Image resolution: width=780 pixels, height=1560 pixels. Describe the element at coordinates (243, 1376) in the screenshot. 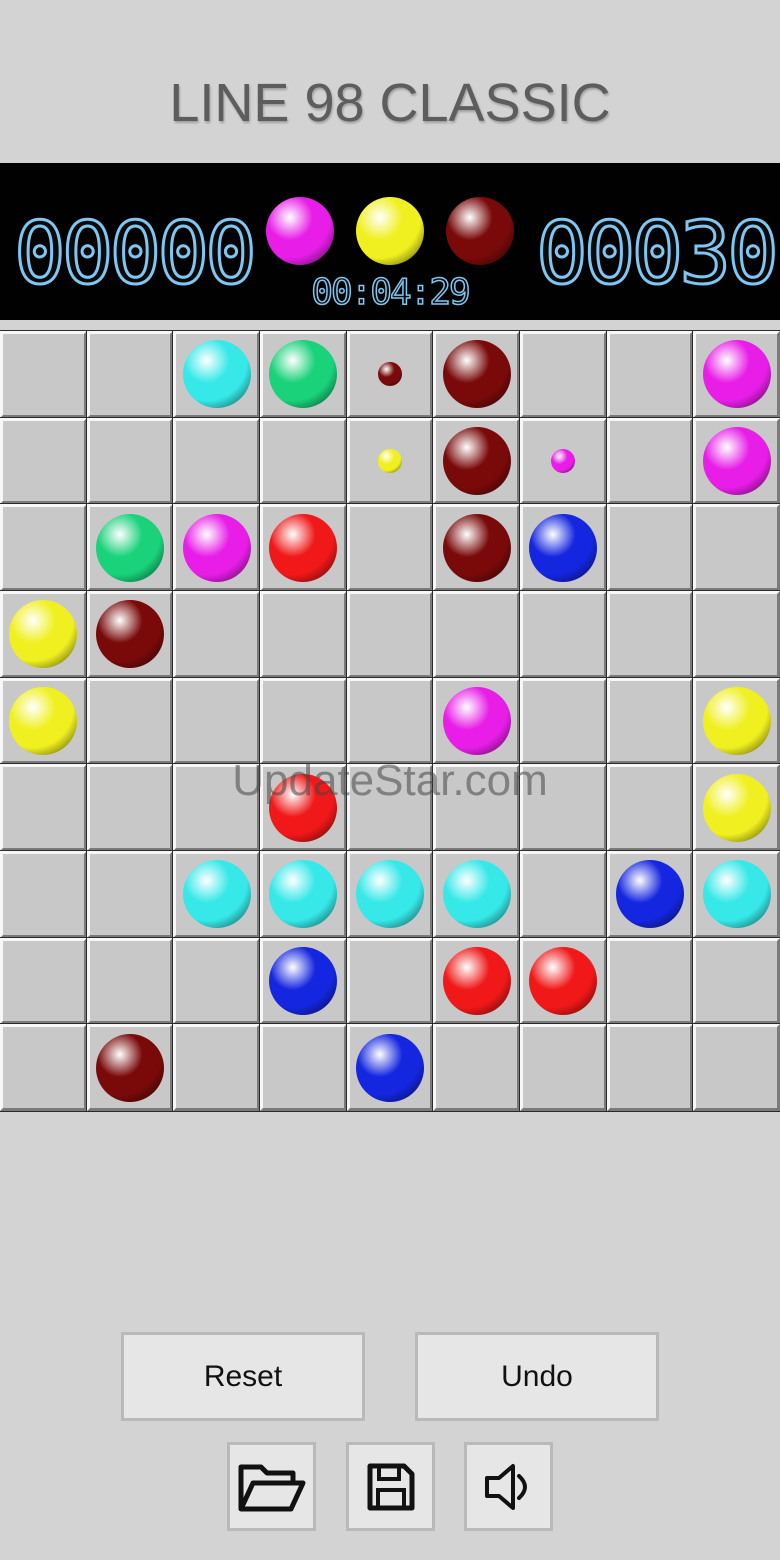

I see `reset-button: Reset` at that location.